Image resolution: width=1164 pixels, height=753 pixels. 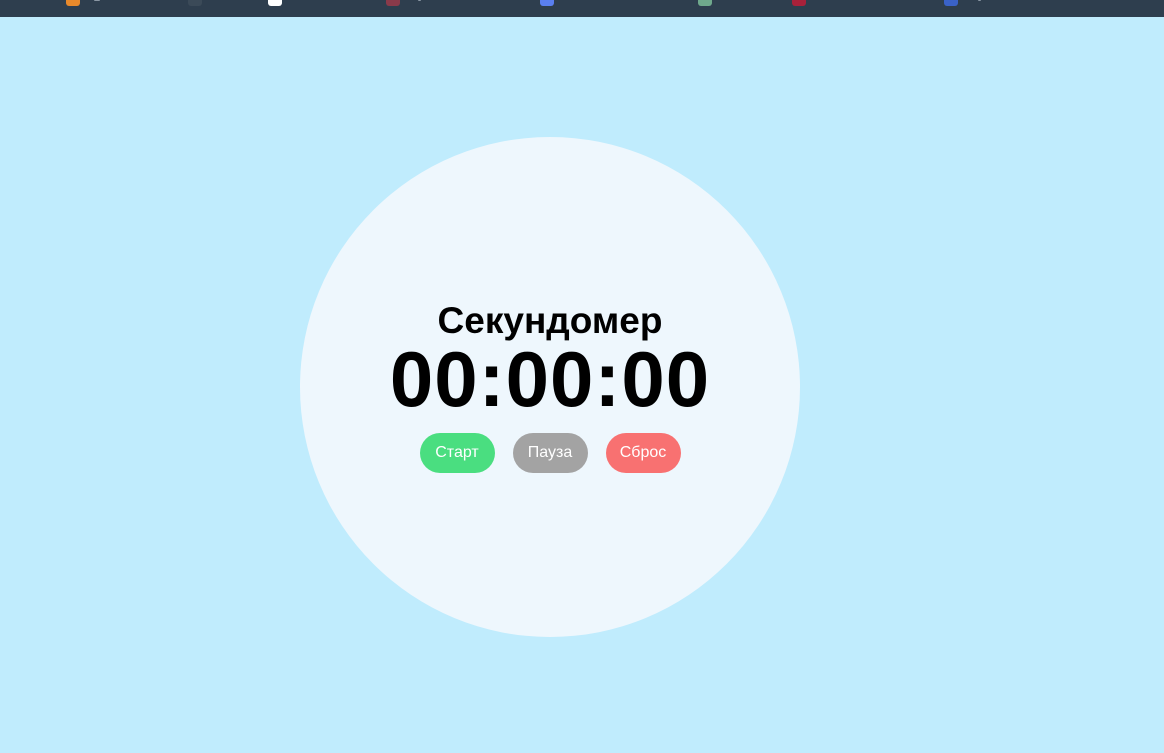 I want to click on pause-button: Пауза, so click(x=550, y=453).